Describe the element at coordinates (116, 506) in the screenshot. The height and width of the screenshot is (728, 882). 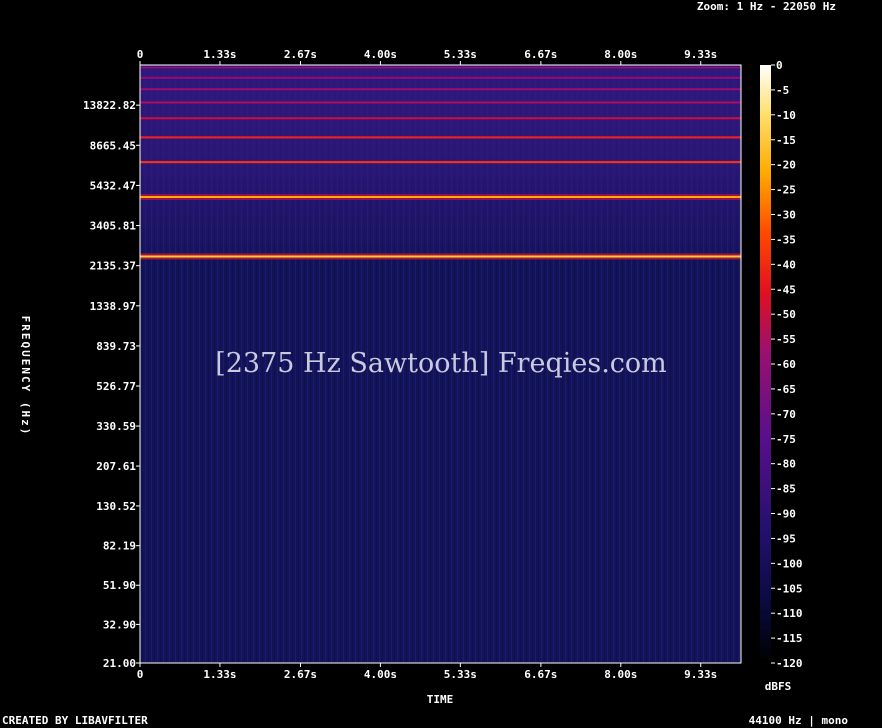
I see `y-tick-label: 130.52` at that location.